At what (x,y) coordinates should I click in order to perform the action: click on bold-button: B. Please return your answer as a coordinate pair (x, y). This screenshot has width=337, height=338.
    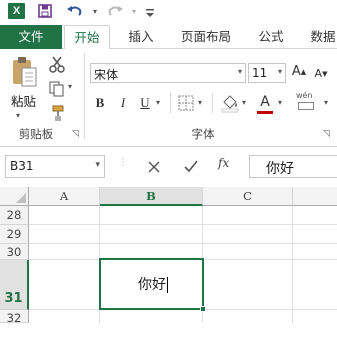
    Looking at the image, I should click on (100, 103).